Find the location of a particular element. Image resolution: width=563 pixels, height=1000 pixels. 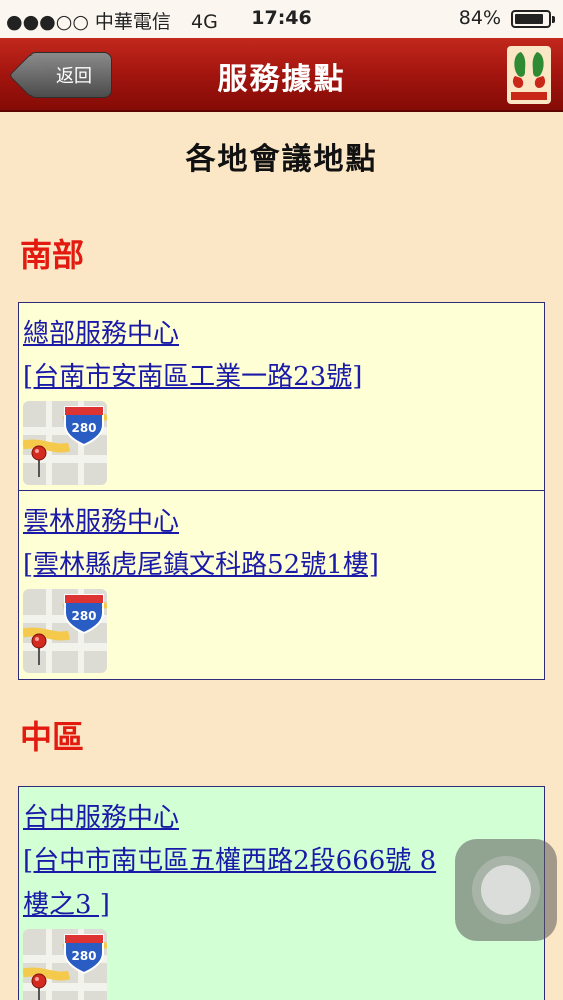

back-button-label: 返回 is located at coordinates (74, 76).